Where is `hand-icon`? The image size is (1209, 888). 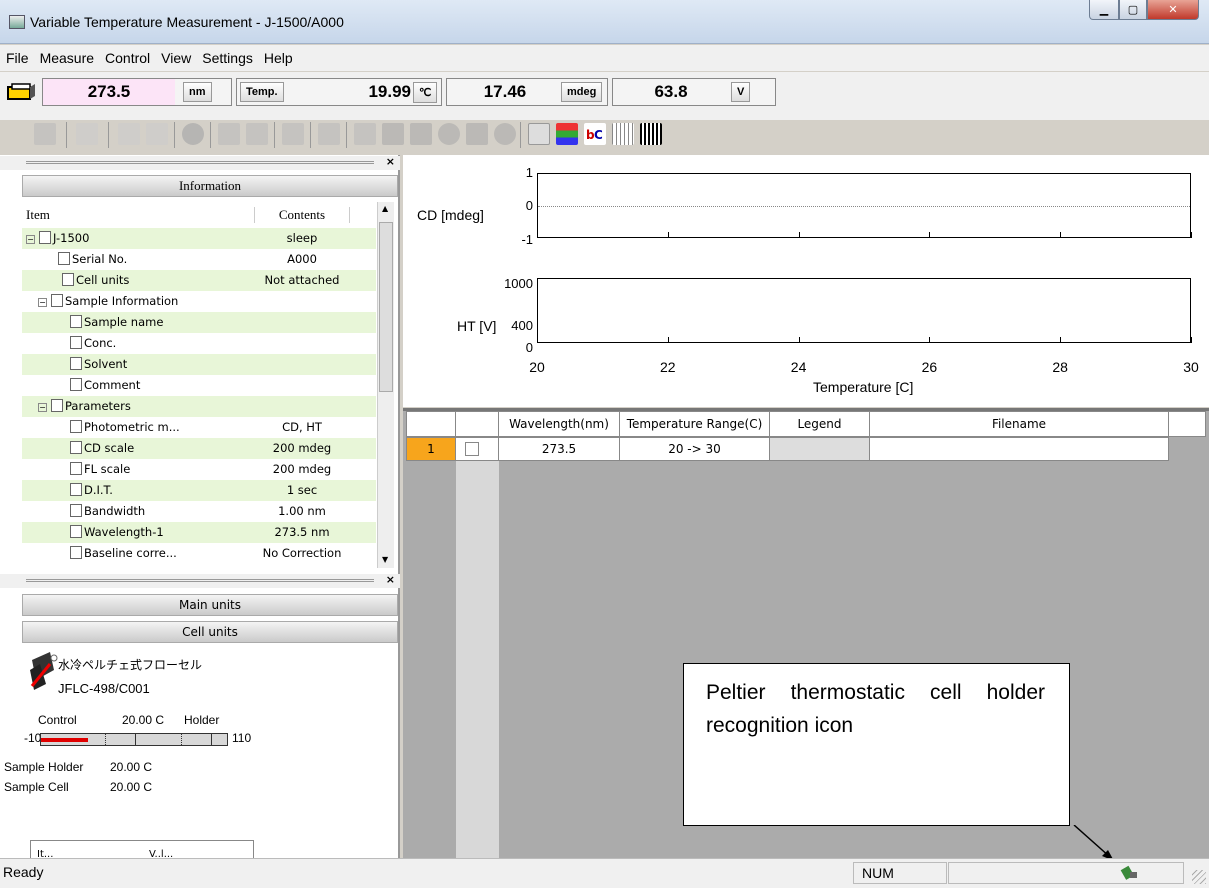
hand-icon is located at coordinates (393, 134).